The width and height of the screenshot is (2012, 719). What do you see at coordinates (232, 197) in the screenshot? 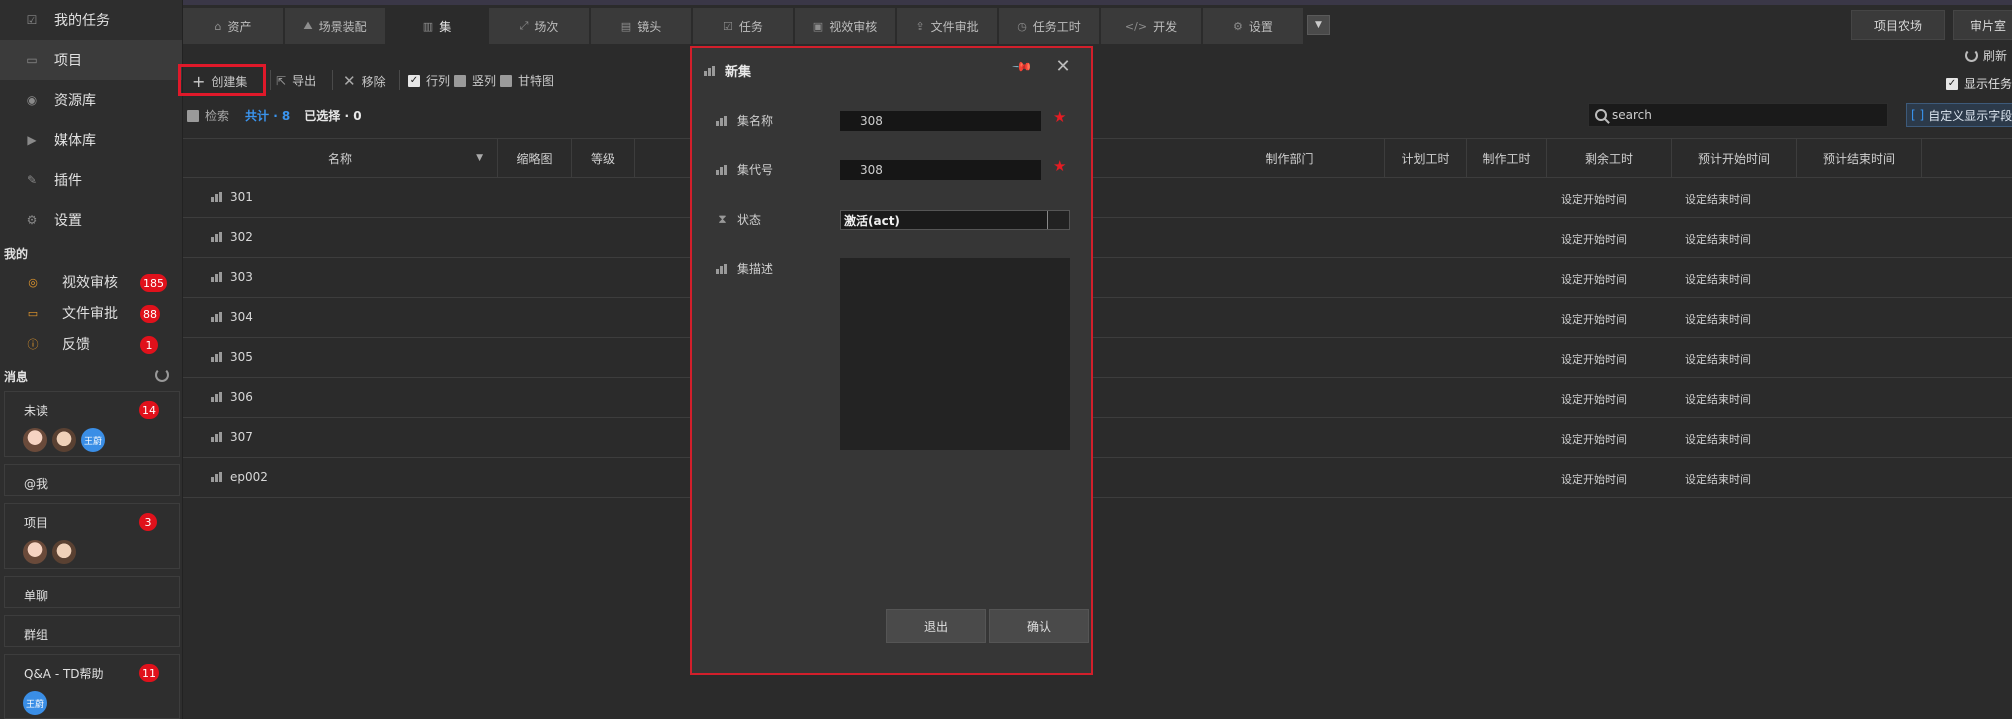
I see `row-name-cell: 301` at bounding box center [232, 197].